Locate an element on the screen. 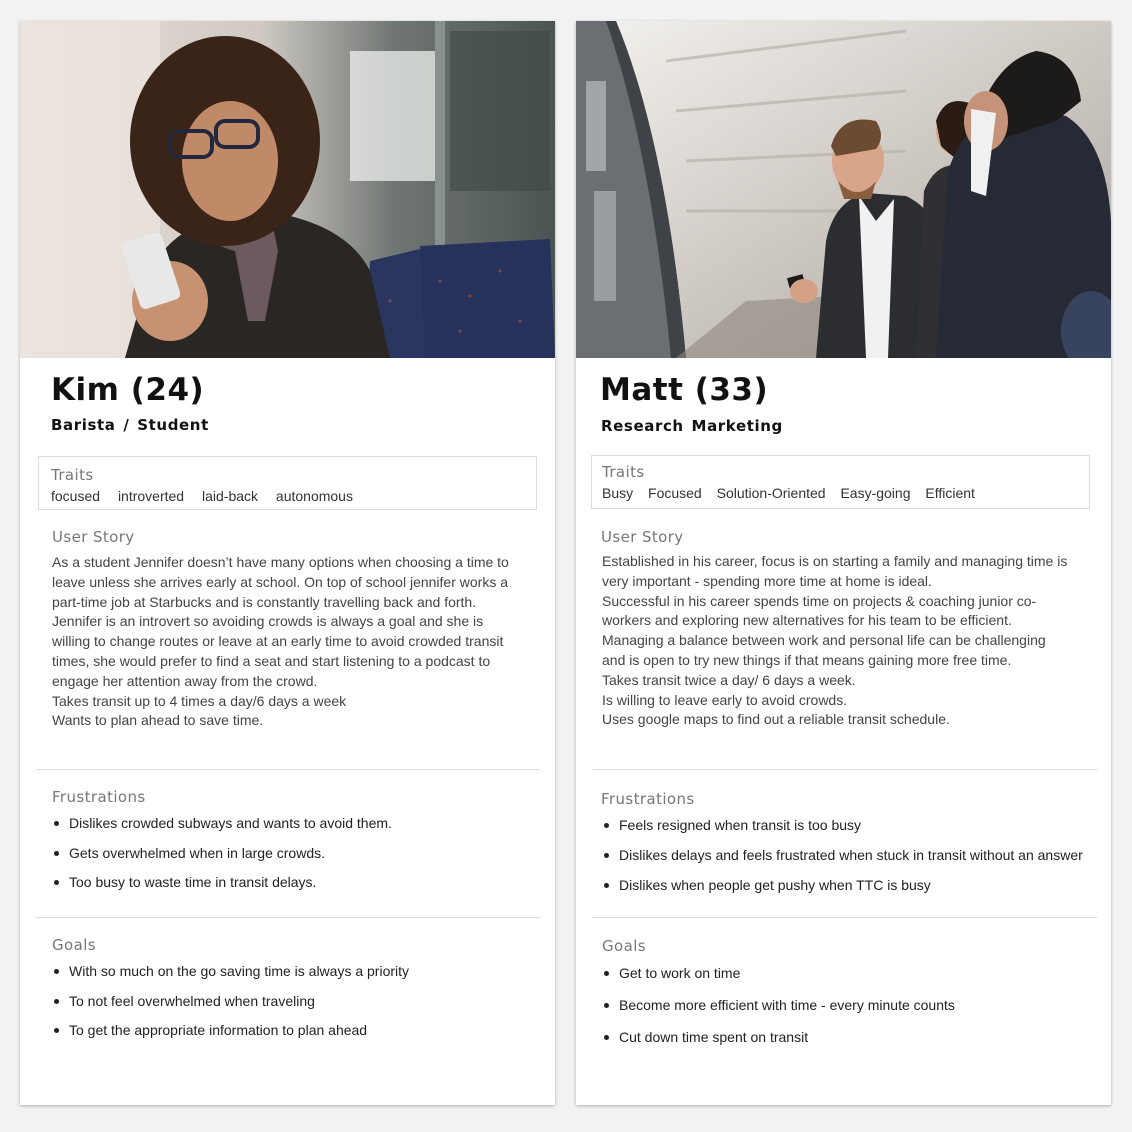 The image size is (1132, 1132). frustration-item: Gets overwhelmed when in large crowds. is located at coordinates (189, 853).